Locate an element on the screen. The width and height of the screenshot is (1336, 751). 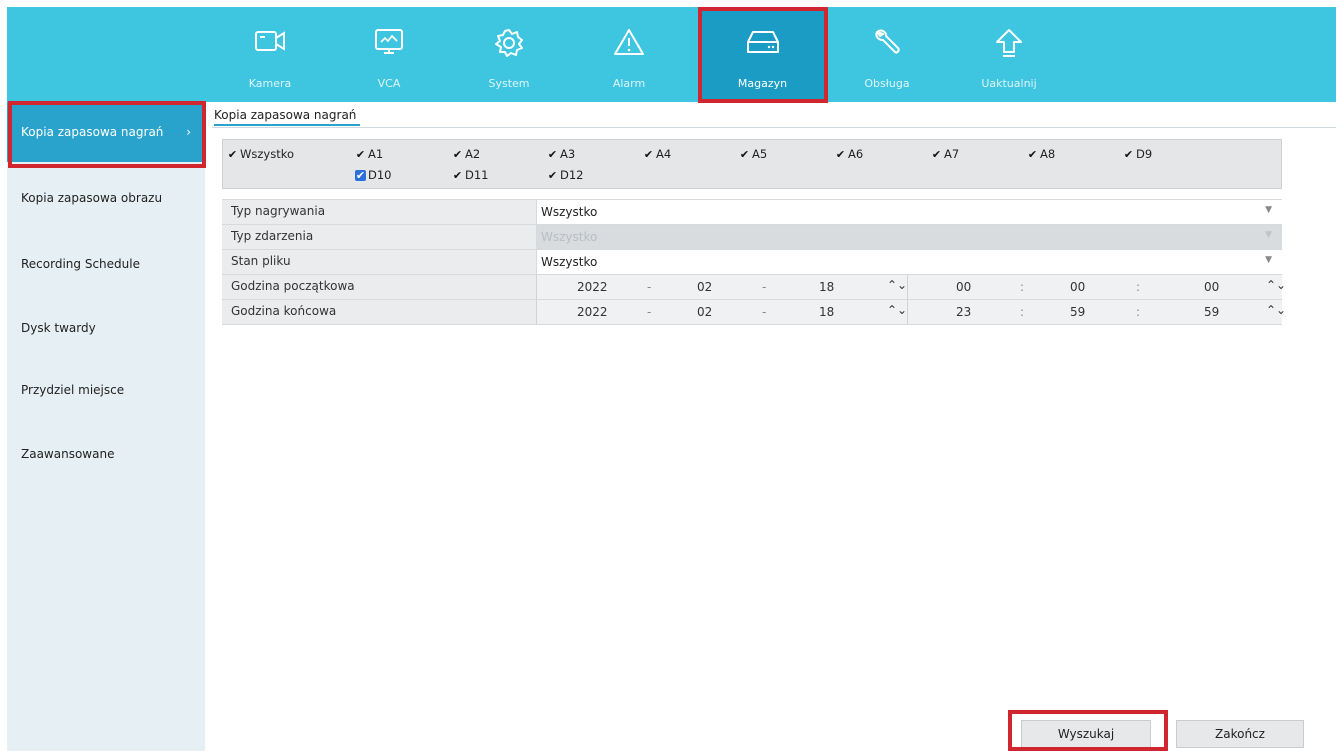
checkbox-channel: ✔ A4 is located at coordinates (657, 154).